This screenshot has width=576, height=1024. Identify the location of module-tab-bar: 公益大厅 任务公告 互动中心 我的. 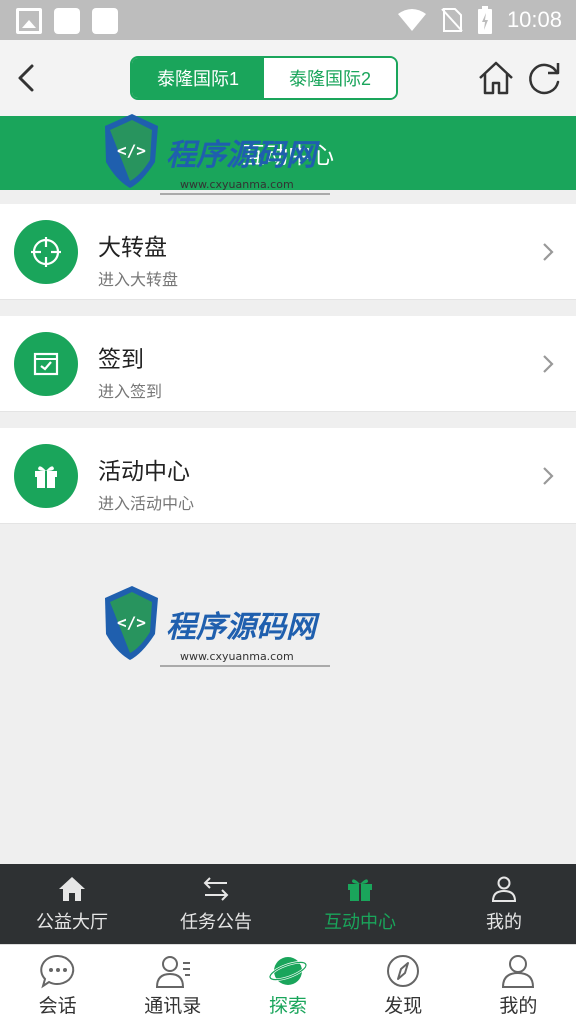
(288, 904).